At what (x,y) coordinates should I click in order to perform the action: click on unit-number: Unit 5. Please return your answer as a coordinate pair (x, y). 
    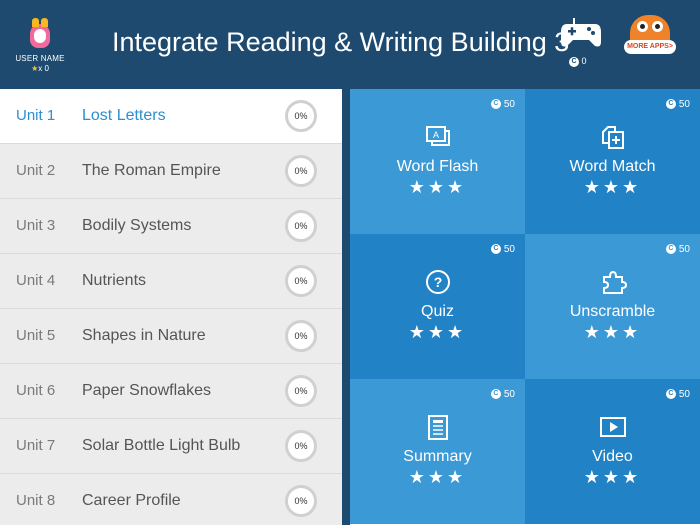
    Looking at the image, I should click on (36, 335).